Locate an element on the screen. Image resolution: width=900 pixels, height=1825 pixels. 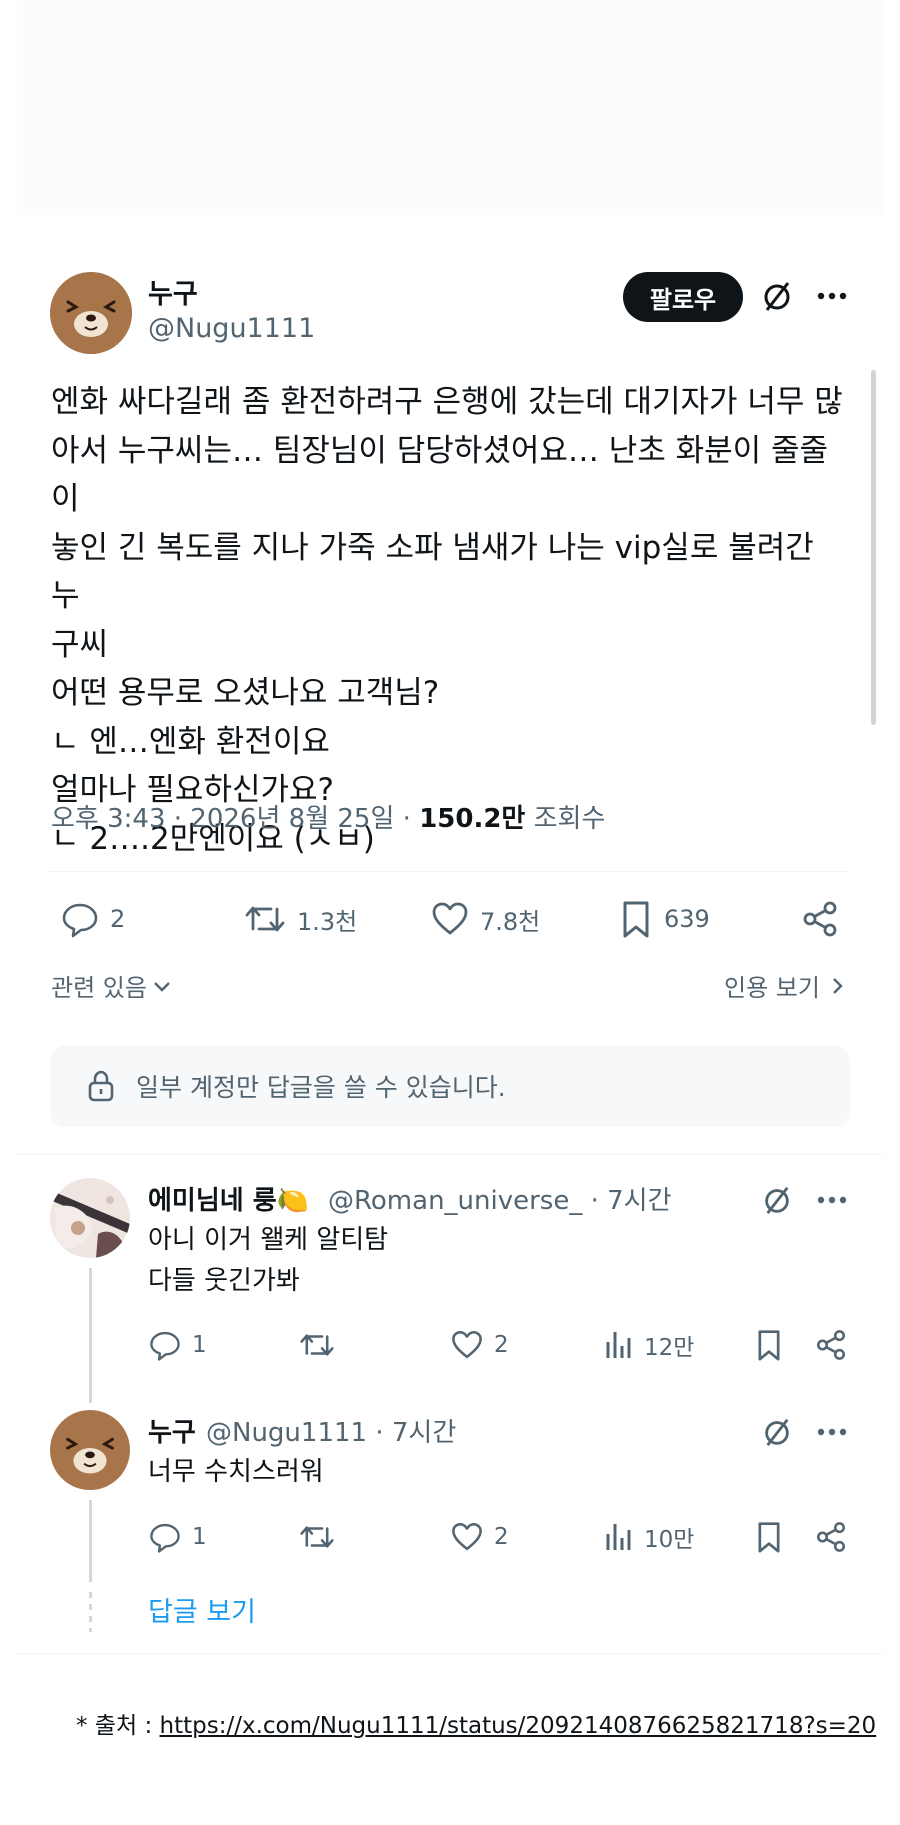
related-label: 관련 있음 is located at coordinates (99, 988).